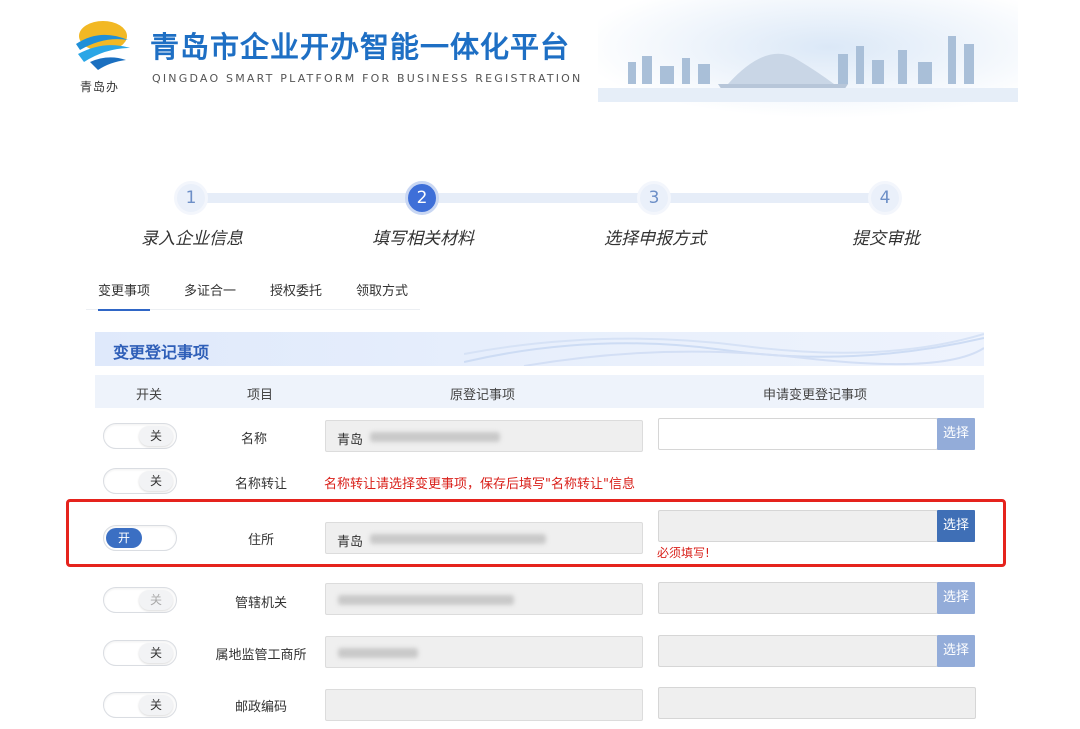  Describe the element at coordinates (124, 538) in the screenshot. I see `toggle-address-knob: 开` at that location.